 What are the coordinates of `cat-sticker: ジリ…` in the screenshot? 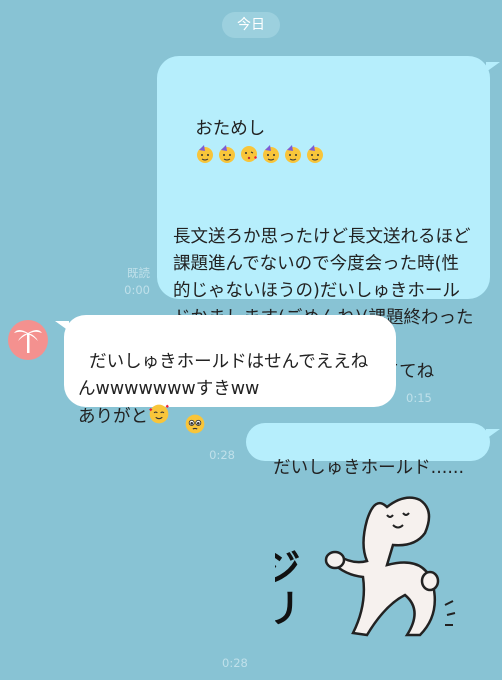 It's located at (377, 567).